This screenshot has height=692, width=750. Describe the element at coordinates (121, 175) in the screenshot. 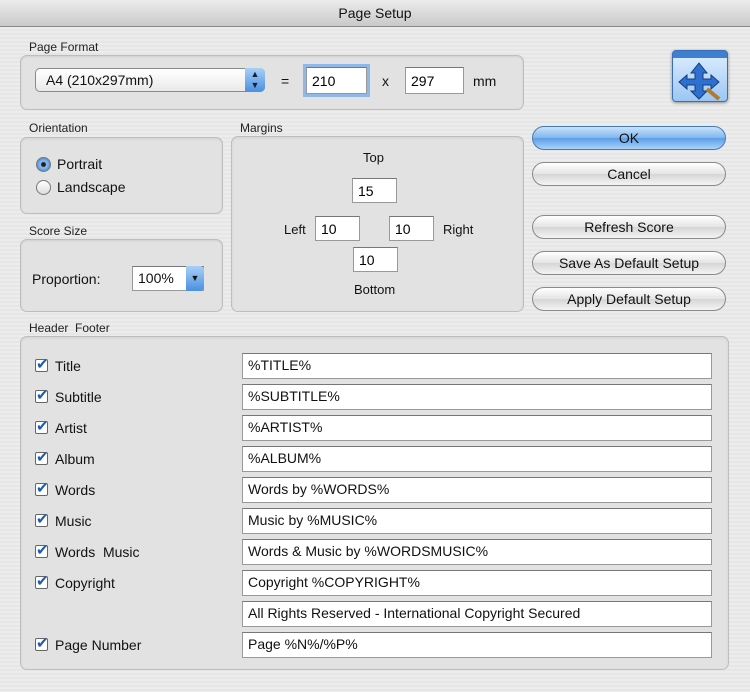

I see `orientation-group` at that location.